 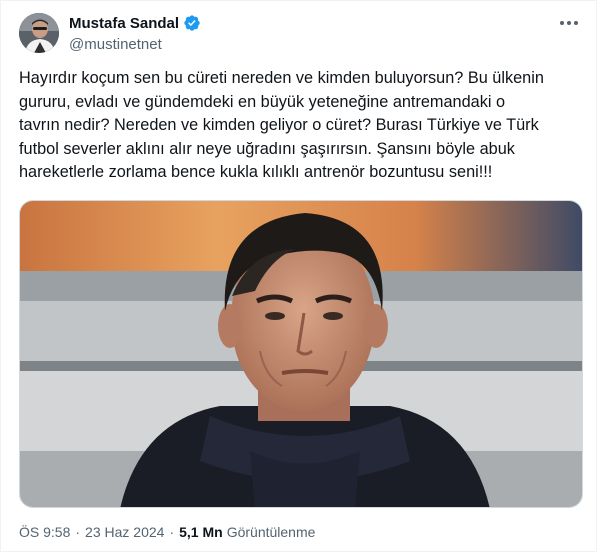 What do you see at coordinates (115, 44) in the screenshot?
I see `author-handle: @mustinetnet` at bounding box center [115, 44].